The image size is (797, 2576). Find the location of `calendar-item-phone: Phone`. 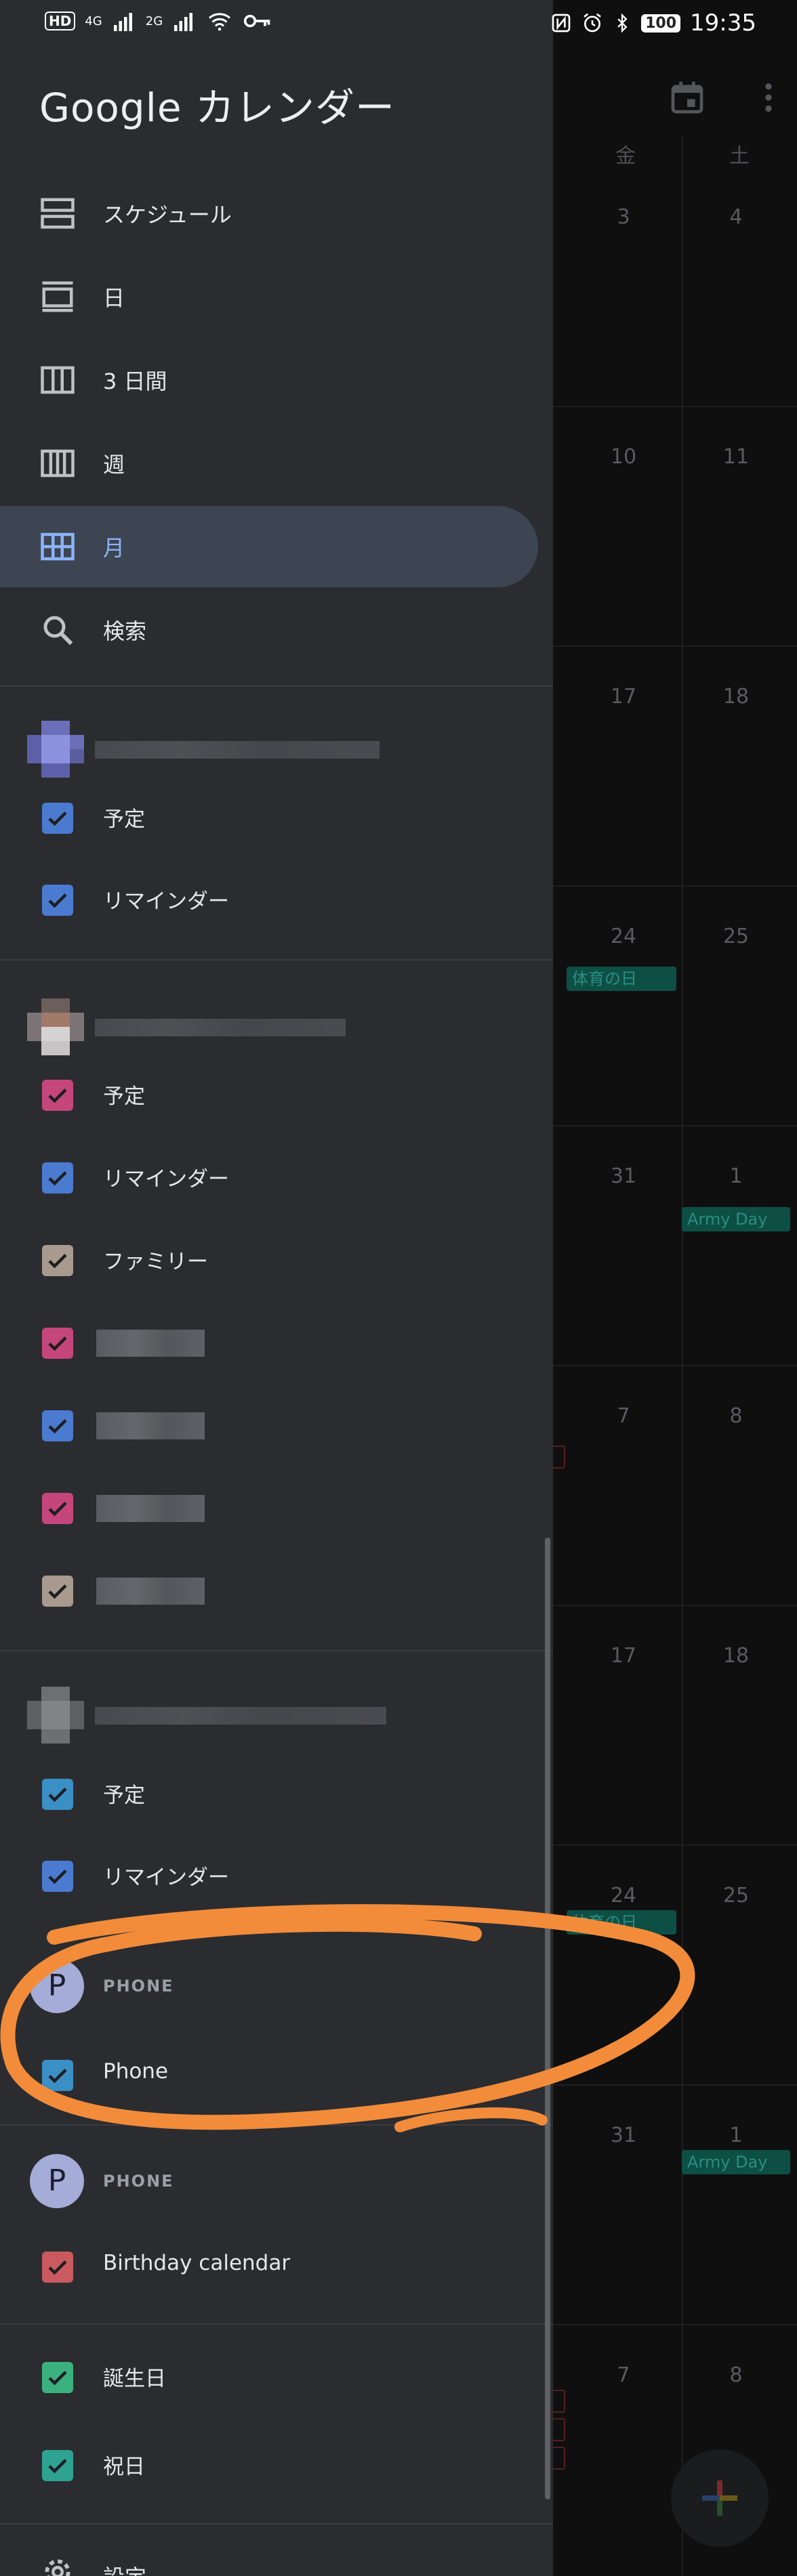

calendar-item-phone: Phone is located at coordinates (276, 2072).